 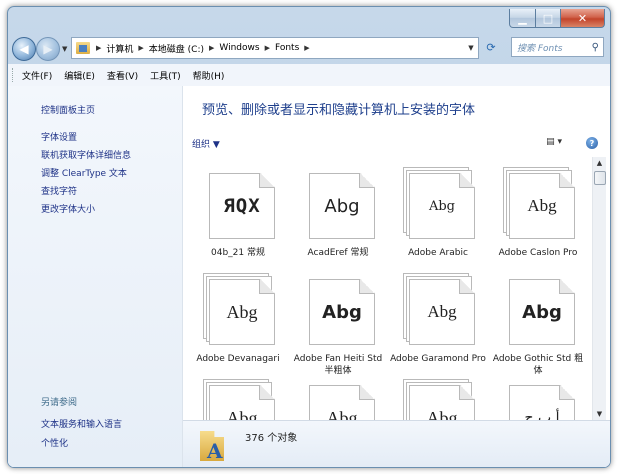 What do you see at coordinates (68, 109) in the screenshot?
I see `sidebar-link-control-panel-home: 控制面板主页` at bounding box center [68, 109].